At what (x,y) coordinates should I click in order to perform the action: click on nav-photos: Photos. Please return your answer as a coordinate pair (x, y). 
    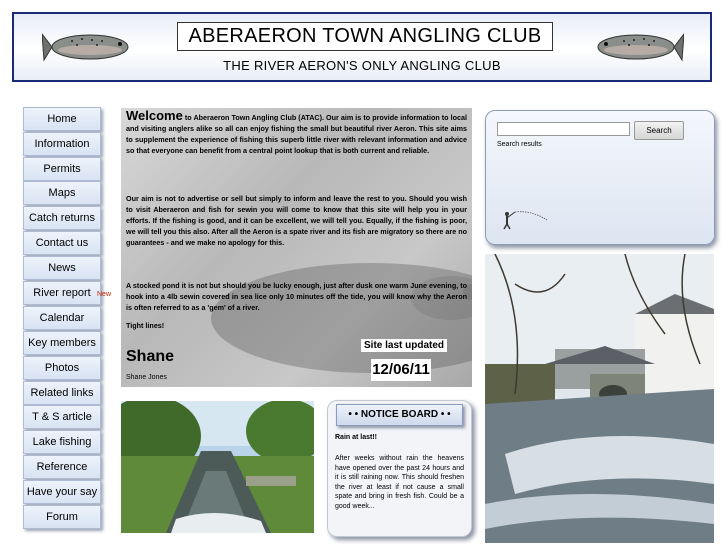
    Looking at the image, I should click on (62, 368).